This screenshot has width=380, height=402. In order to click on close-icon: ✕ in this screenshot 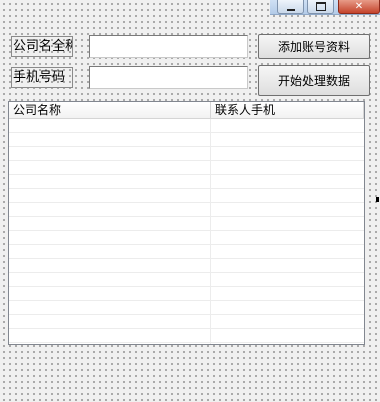, I will do `click(359, 6)`.